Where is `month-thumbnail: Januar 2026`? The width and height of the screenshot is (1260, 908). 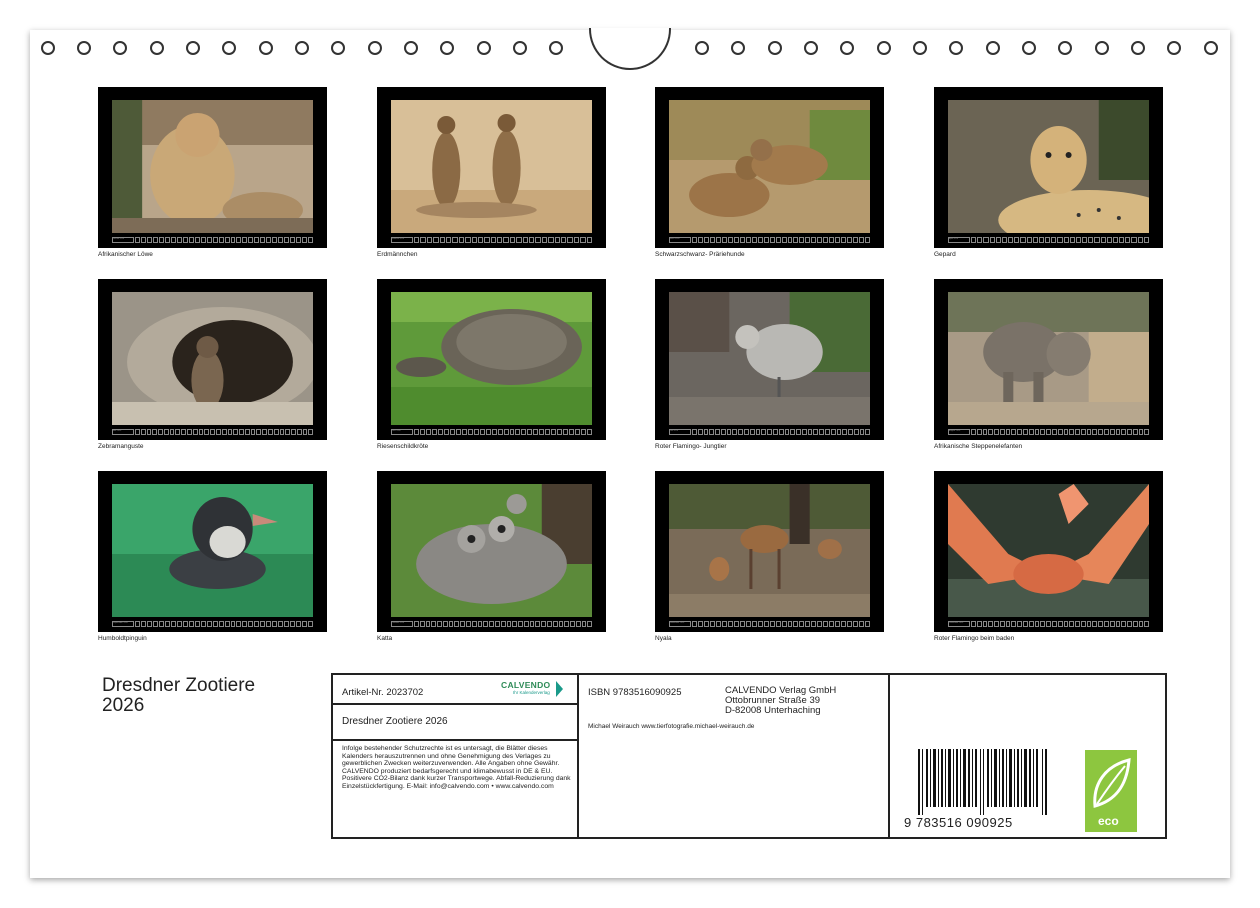
month-thumbnail: Januar 2026 is located at coordinates (212, 167).